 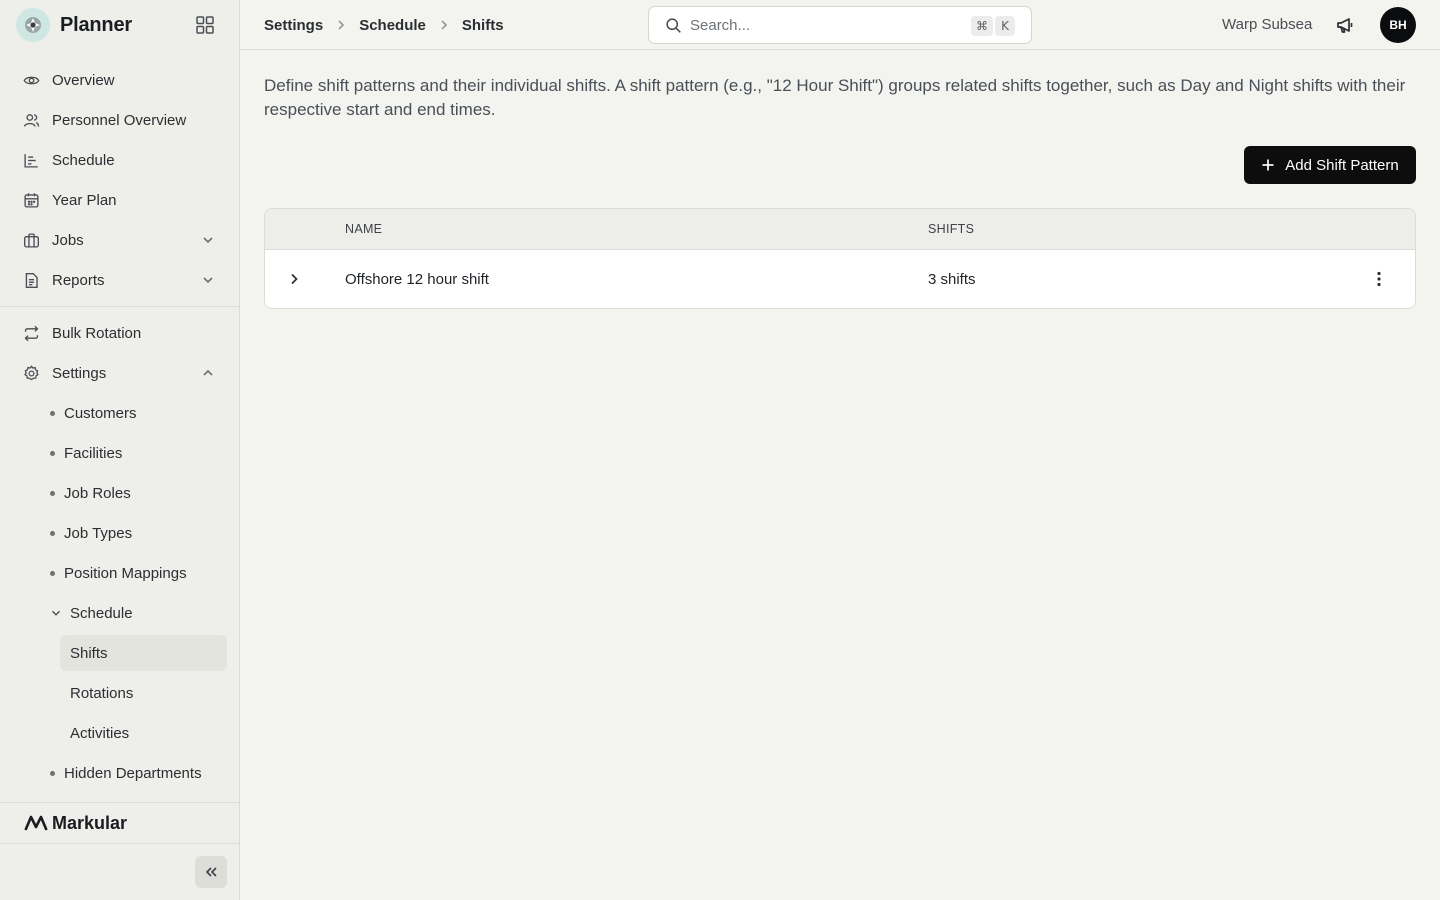 I want to click on sidebar-item-position-mappings: Position Mappings, so click(x=134, y=573).